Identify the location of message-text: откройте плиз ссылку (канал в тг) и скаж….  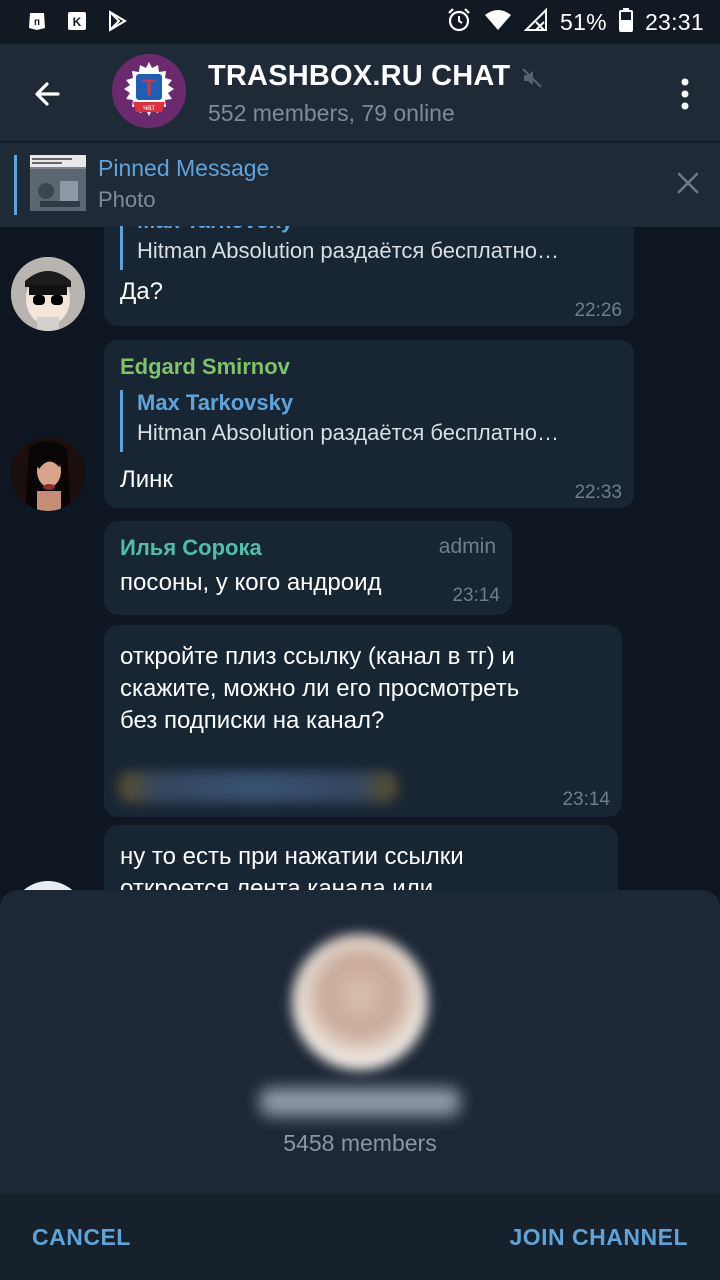
(319, 689).